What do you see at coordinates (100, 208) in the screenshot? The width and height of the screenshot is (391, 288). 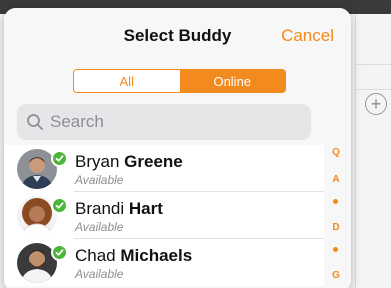 I see `buddy-first-name: Brandi` at bounding box center [100, 208].